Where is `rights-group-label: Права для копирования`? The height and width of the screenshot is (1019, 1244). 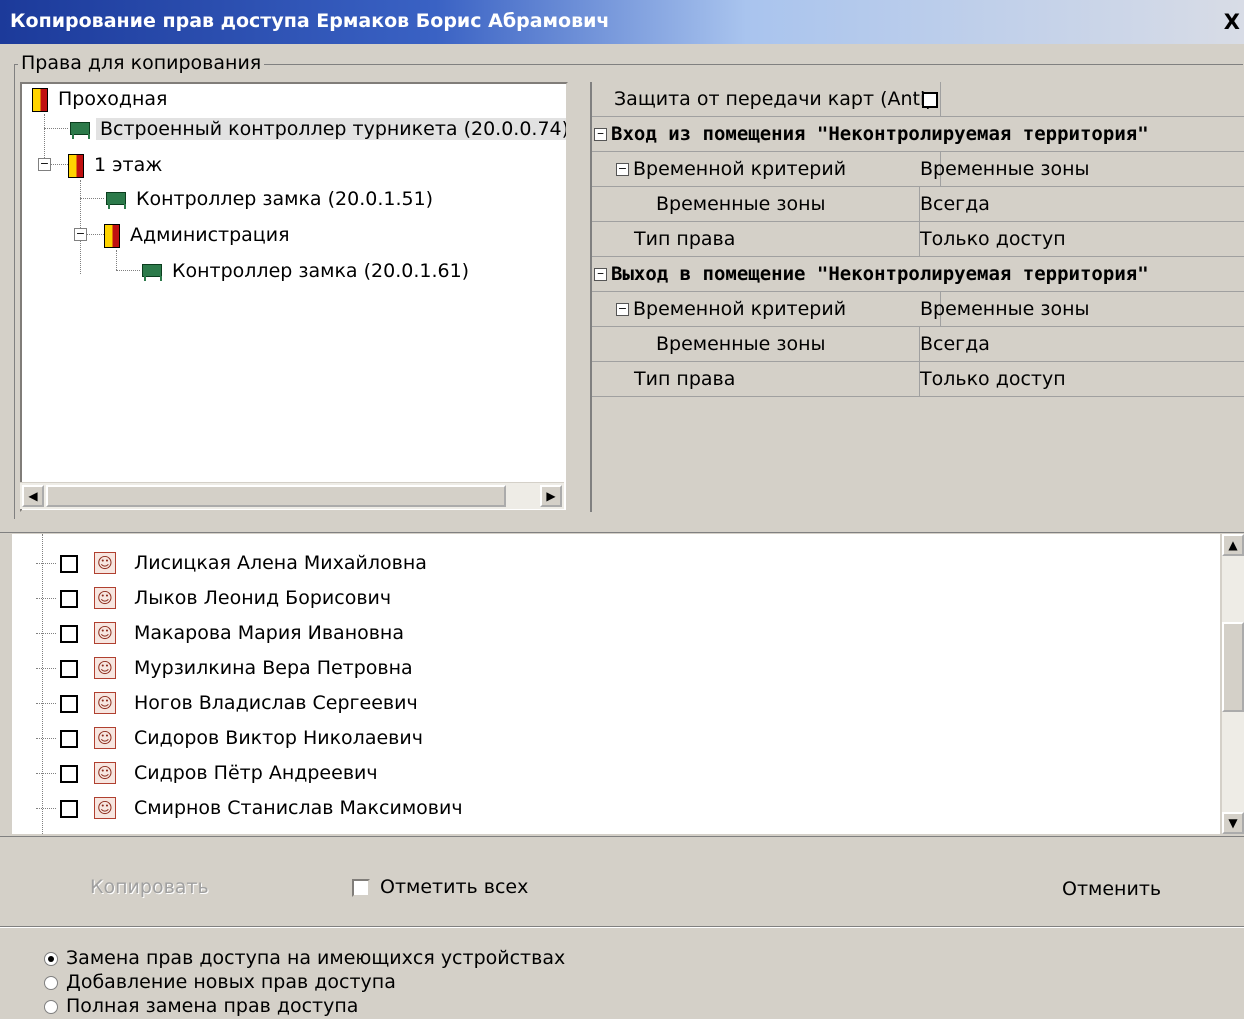
rights-group-label: Права для копирования is located at coordinates (141, 63).